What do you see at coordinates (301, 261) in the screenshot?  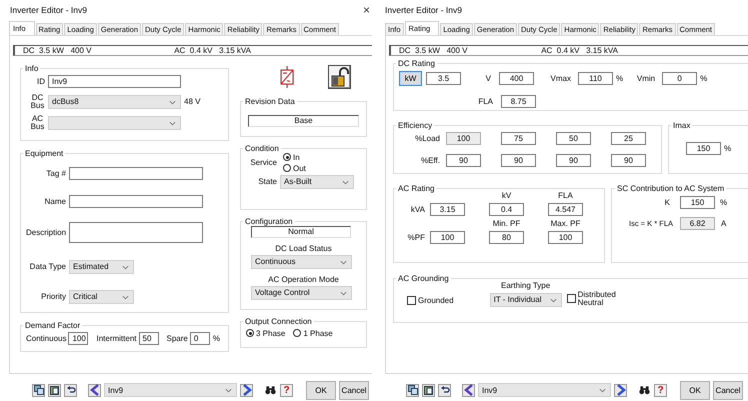 I see `dropdown: Continuous` at bounding box center [301, 261].